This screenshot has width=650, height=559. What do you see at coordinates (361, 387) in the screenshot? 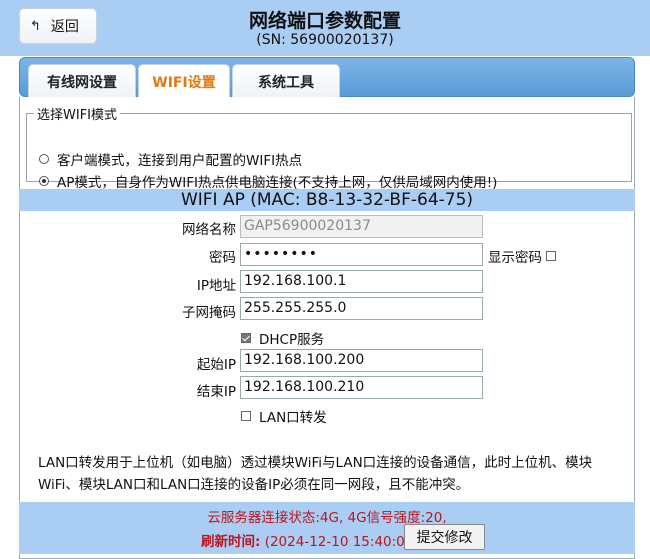
I see `end-ip-field: 192.168.100.210` at bounding box center [361, 387].